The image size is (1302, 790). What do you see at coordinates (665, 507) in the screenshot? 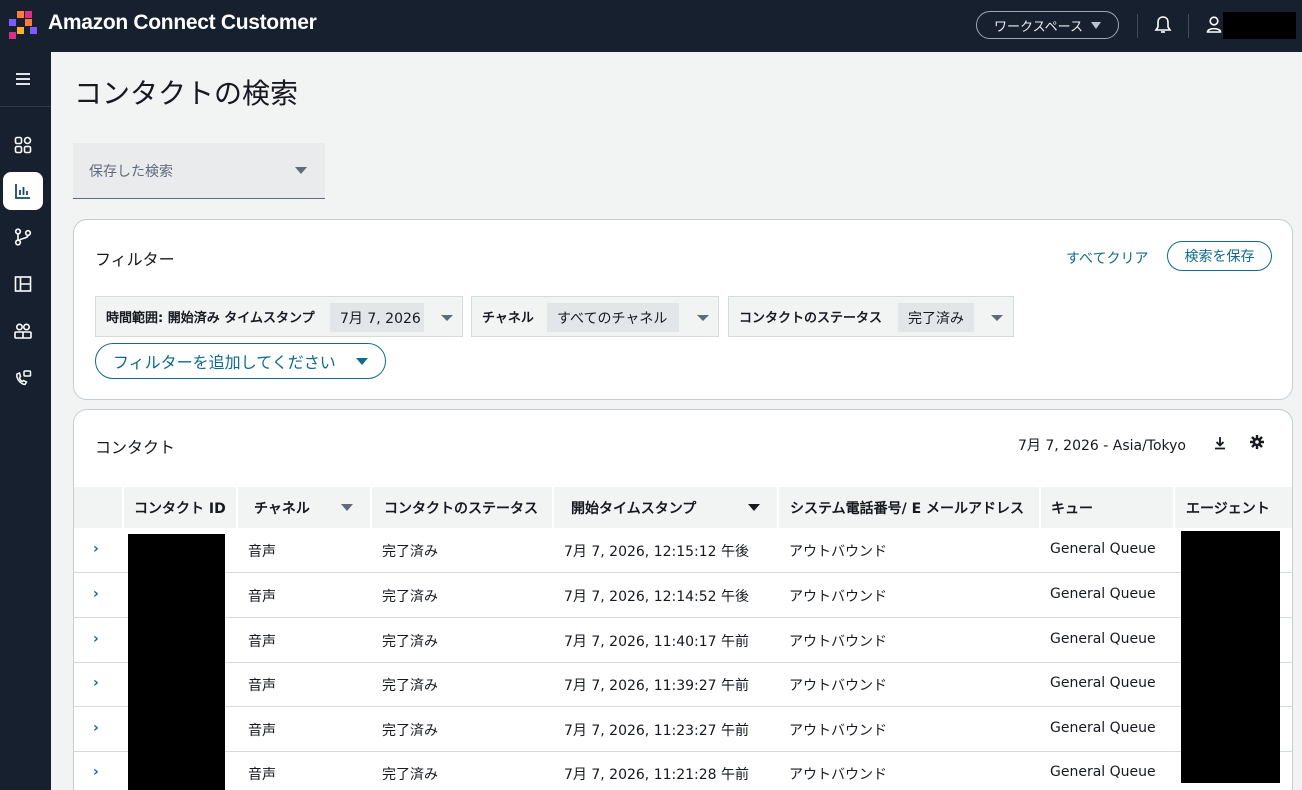
I see `column-header-start-timestamp: 開始タイムスタンプ` at bounding box center [665, 507].